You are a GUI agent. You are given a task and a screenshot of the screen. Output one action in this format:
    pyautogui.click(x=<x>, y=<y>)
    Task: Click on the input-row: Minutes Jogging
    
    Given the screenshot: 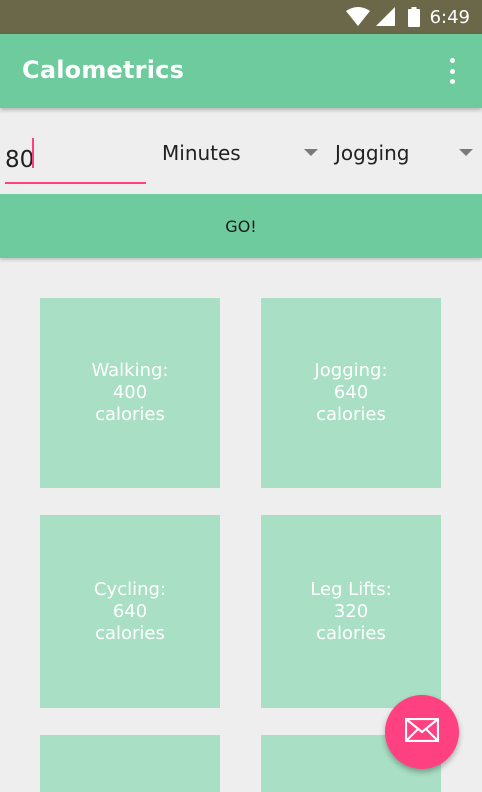 What is the action you would take?
    pyautogui.click(x=241, y=151)
    